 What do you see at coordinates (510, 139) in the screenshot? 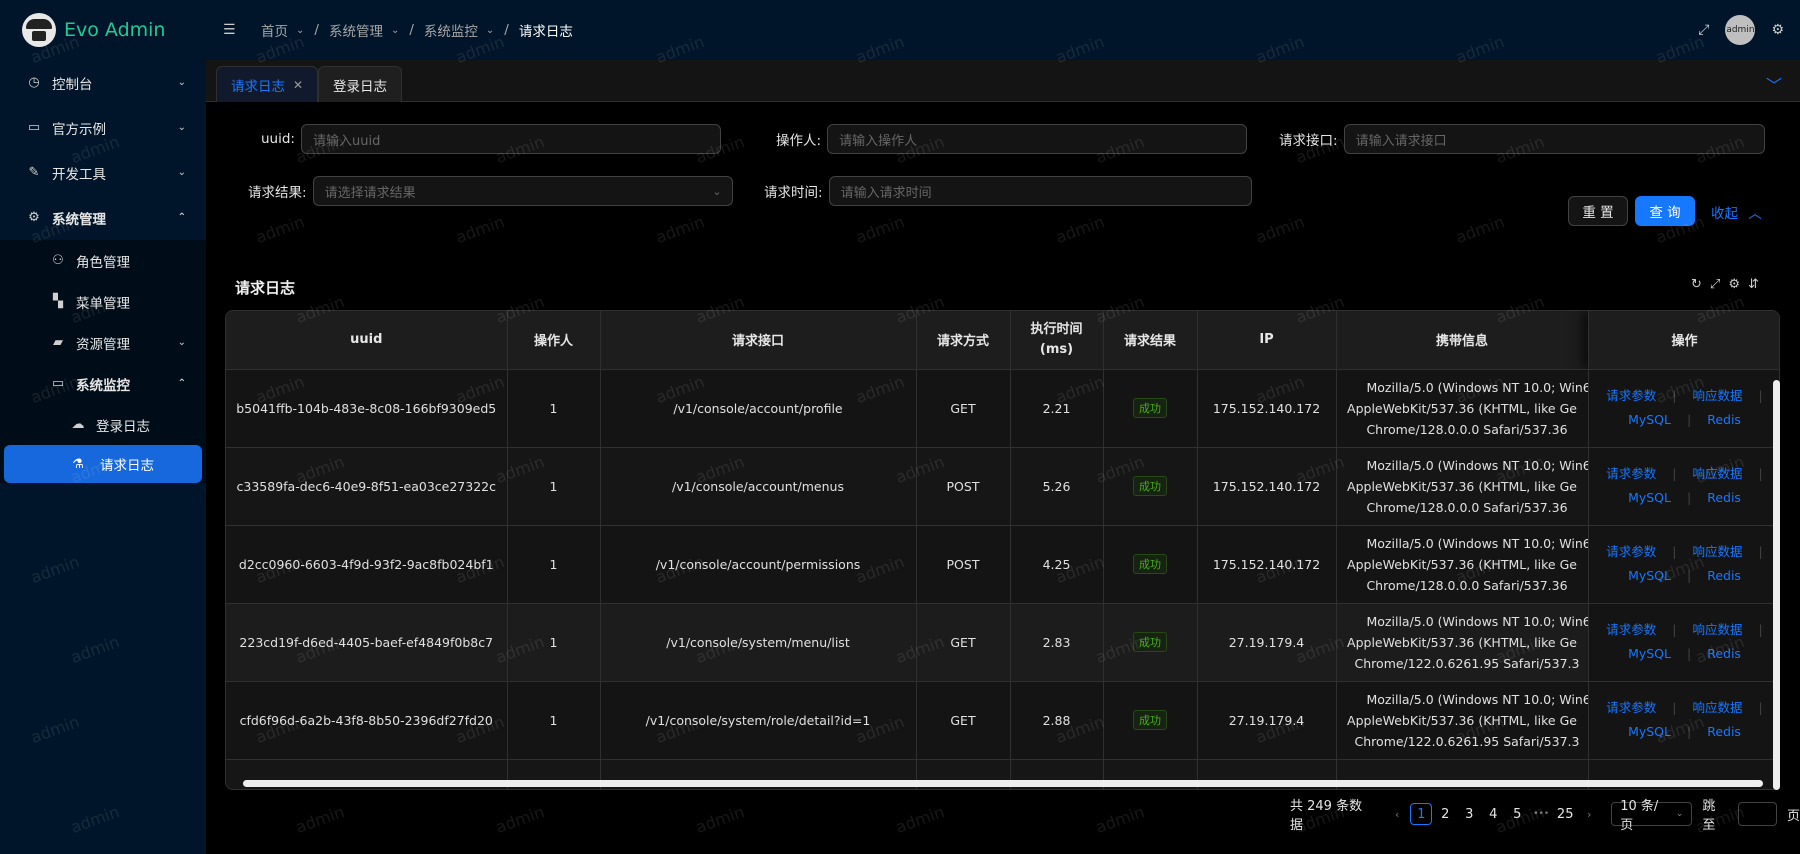
I see `uuid-input: 请输入uuid` at bounding box center [510, 139].